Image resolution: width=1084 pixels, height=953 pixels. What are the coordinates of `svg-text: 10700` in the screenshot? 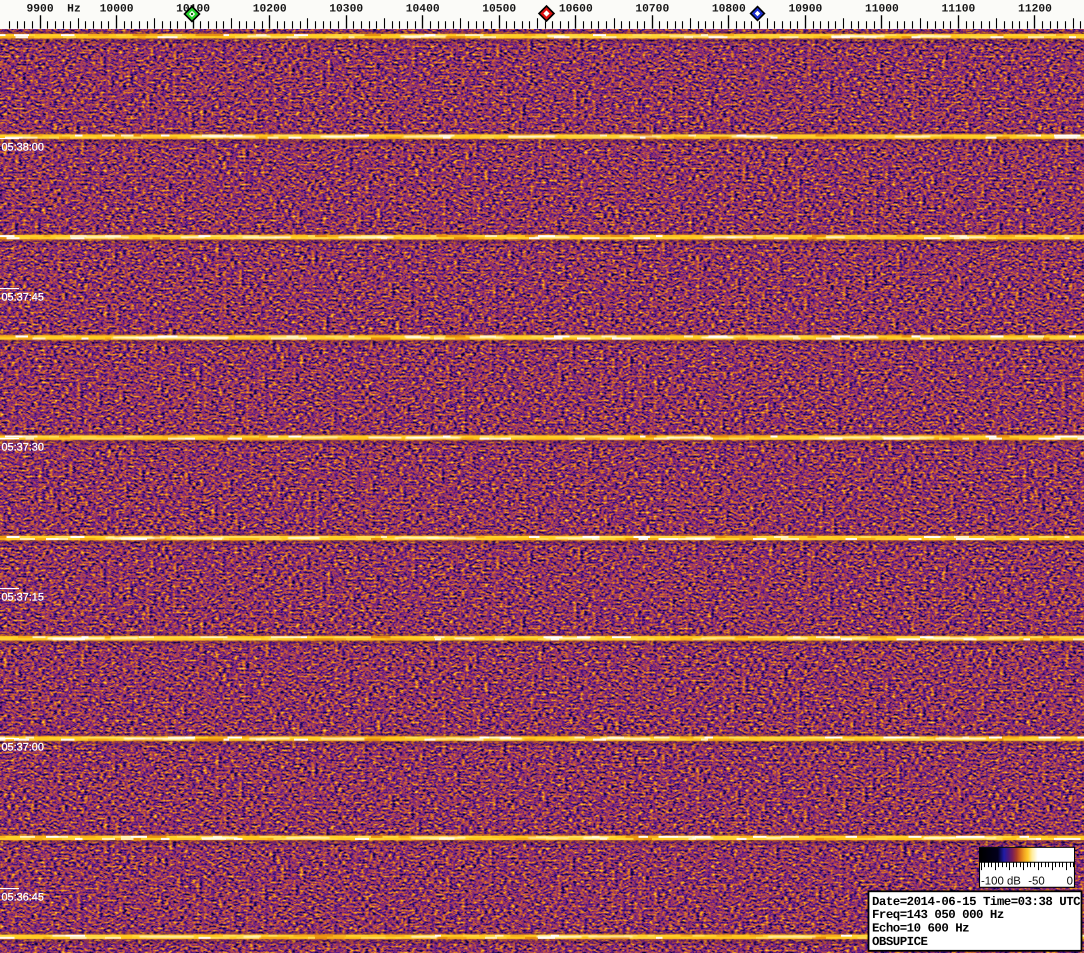 It's located at (652, 10).